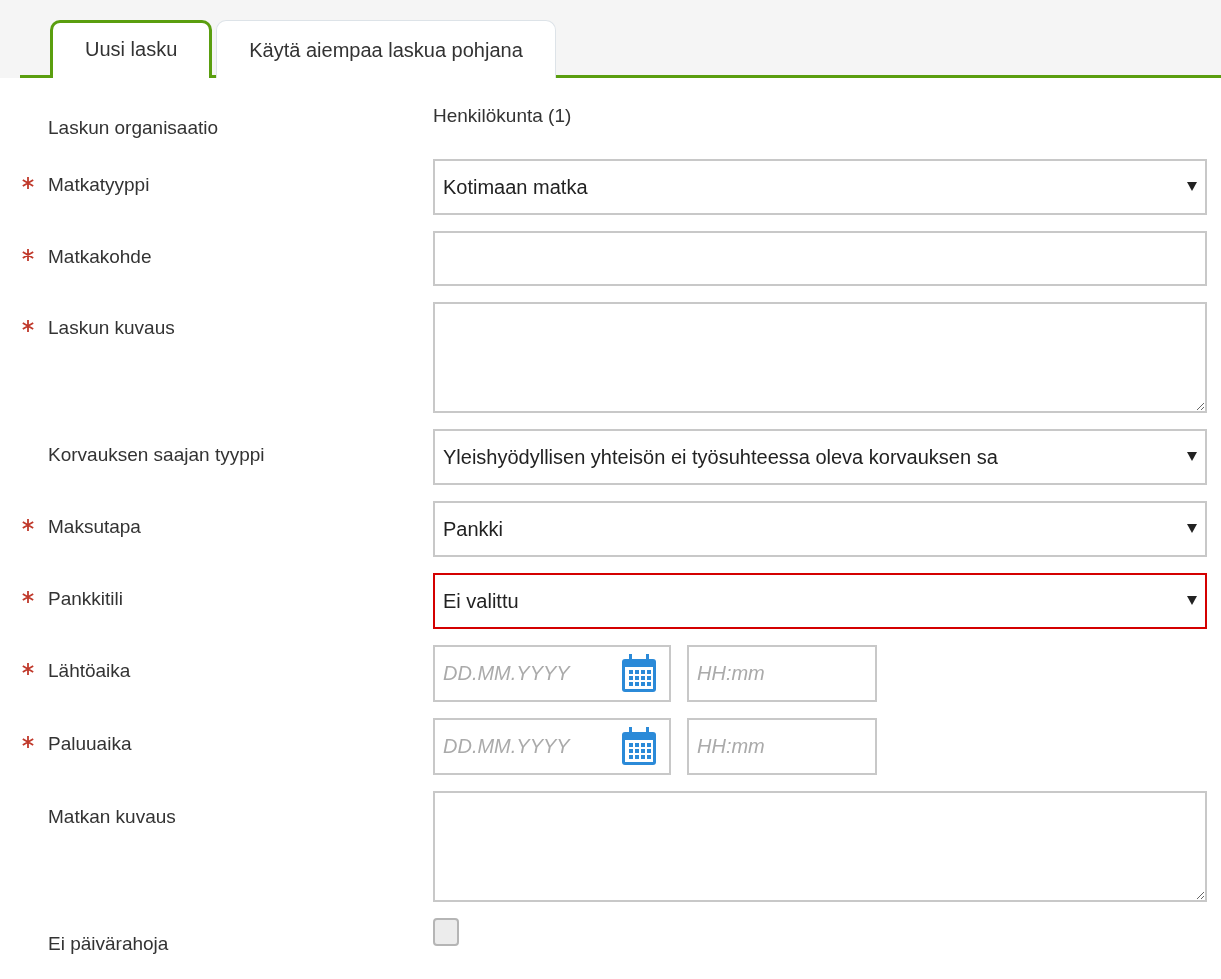  I want to click on field-label: Laskun kuvaus, so click(111, 327).